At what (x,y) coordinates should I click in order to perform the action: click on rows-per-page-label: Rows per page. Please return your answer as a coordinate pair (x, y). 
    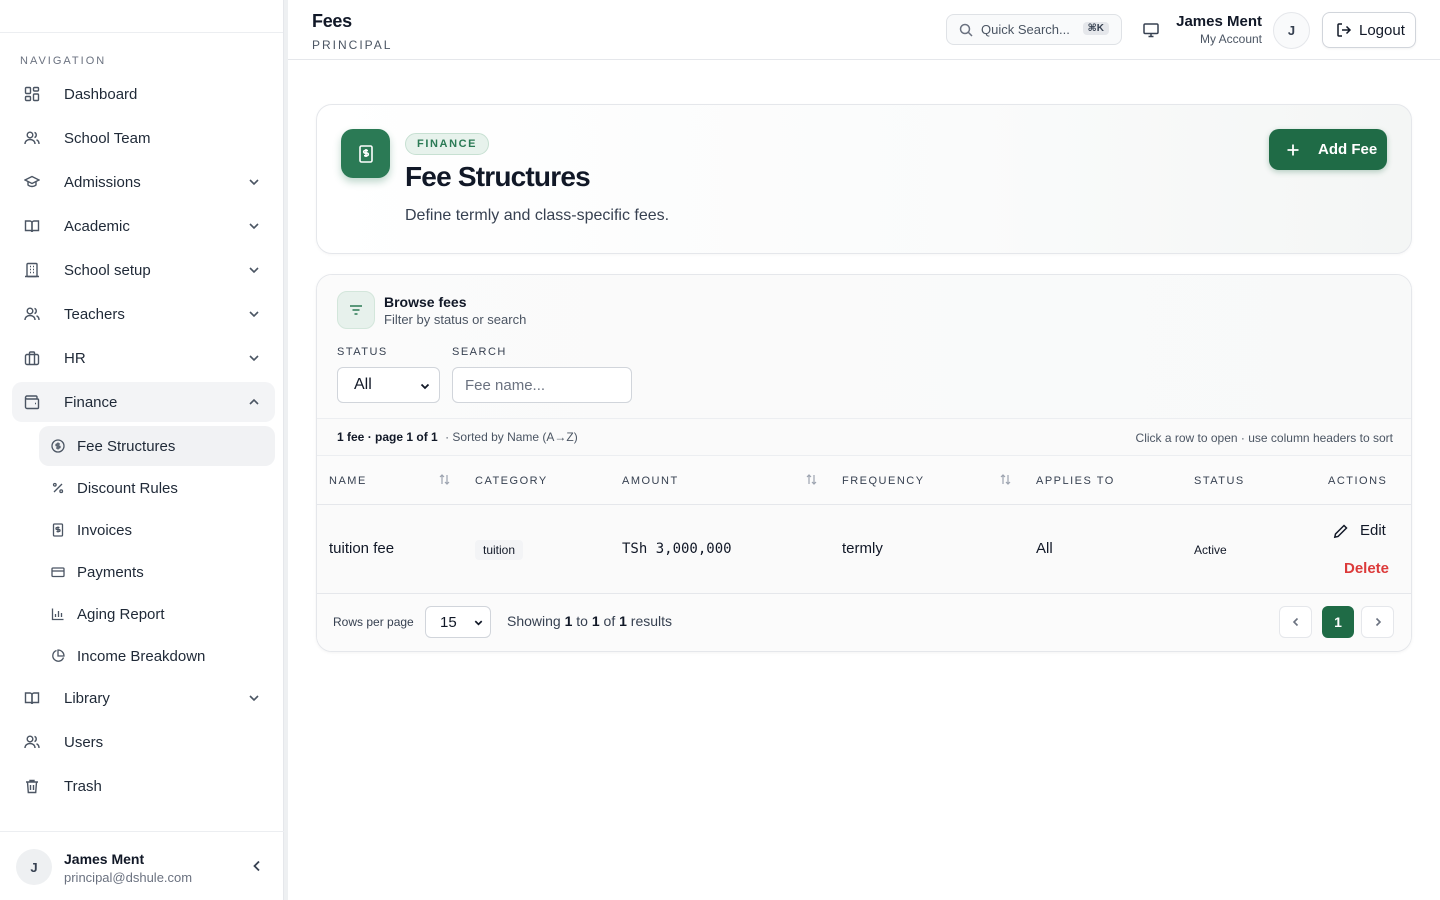
    Looking at the image, I should click on (373, 622).